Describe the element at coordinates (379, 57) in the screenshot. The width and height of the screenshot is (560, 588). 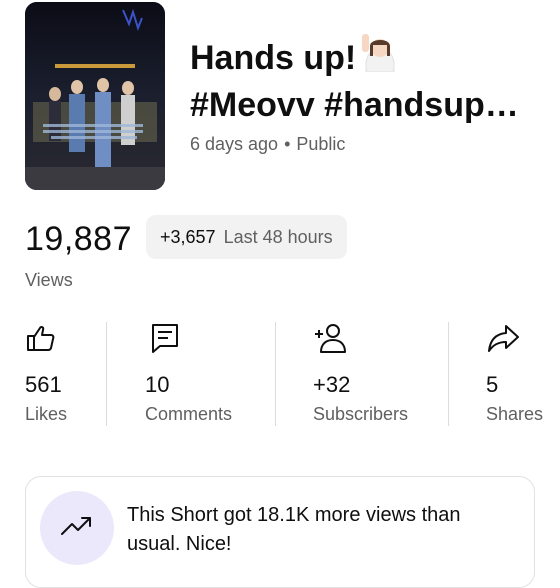
I see `raising-hand-emoji-icon` at that location.